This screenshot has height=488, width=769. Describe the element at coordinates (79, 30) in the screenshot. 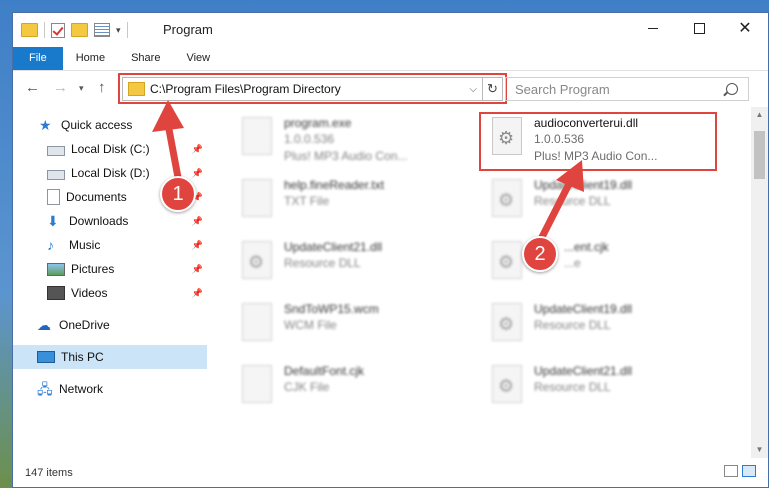

I see `new-folder-icon` at that location.